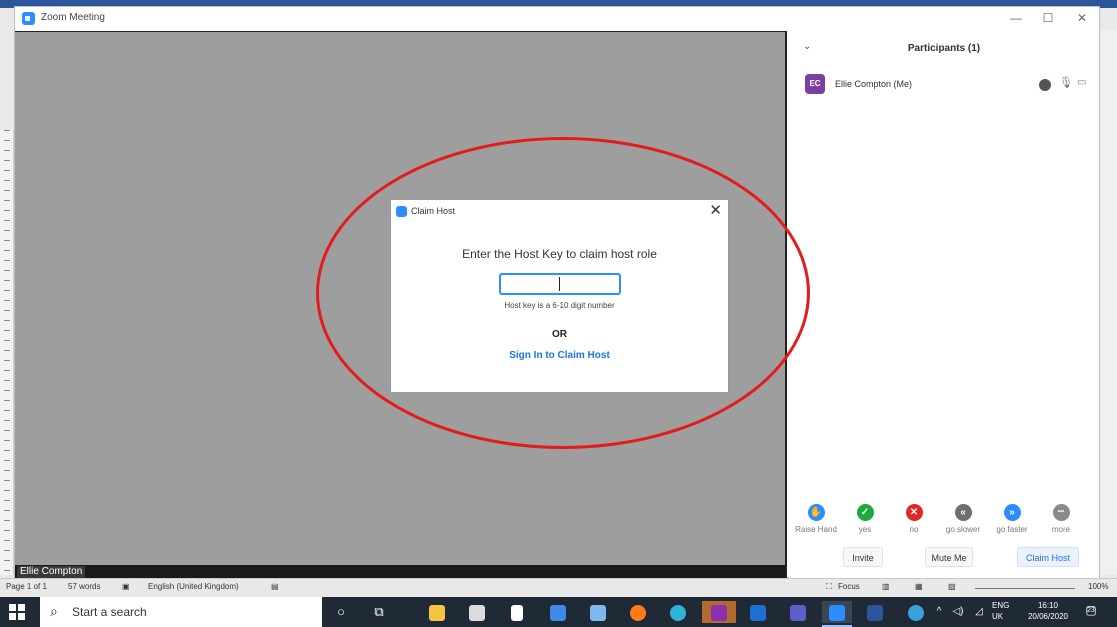 The height and width of the screenshot is (627, 1117). I want to click on reaction-raise-hand: ✋ Raise Hand, so click(816, 519).